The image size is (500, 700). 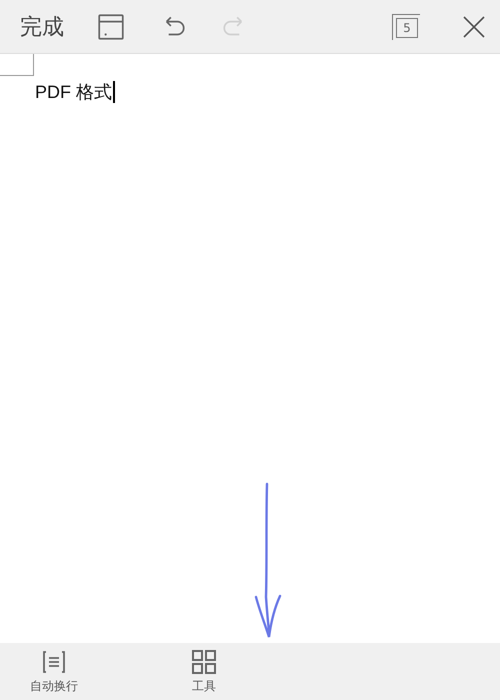 I want to click on grid-icon, so click(x=204, y=662).